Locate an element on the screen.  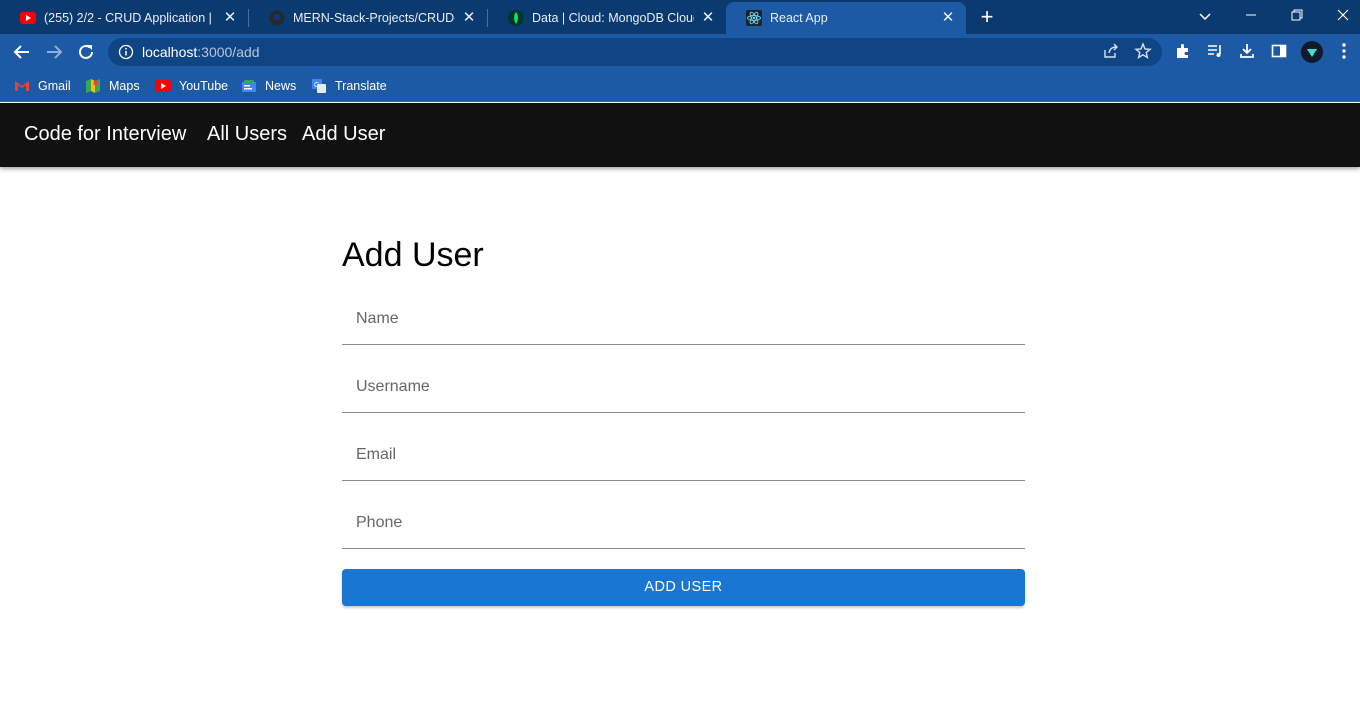
share-icon is located at coordinates (1112, 52).